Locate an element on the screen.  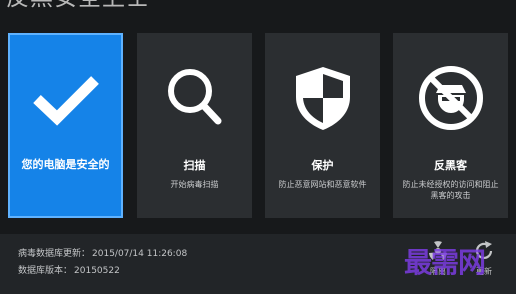
quarantine-label: 隔离 is located at coordinates (438, 271).